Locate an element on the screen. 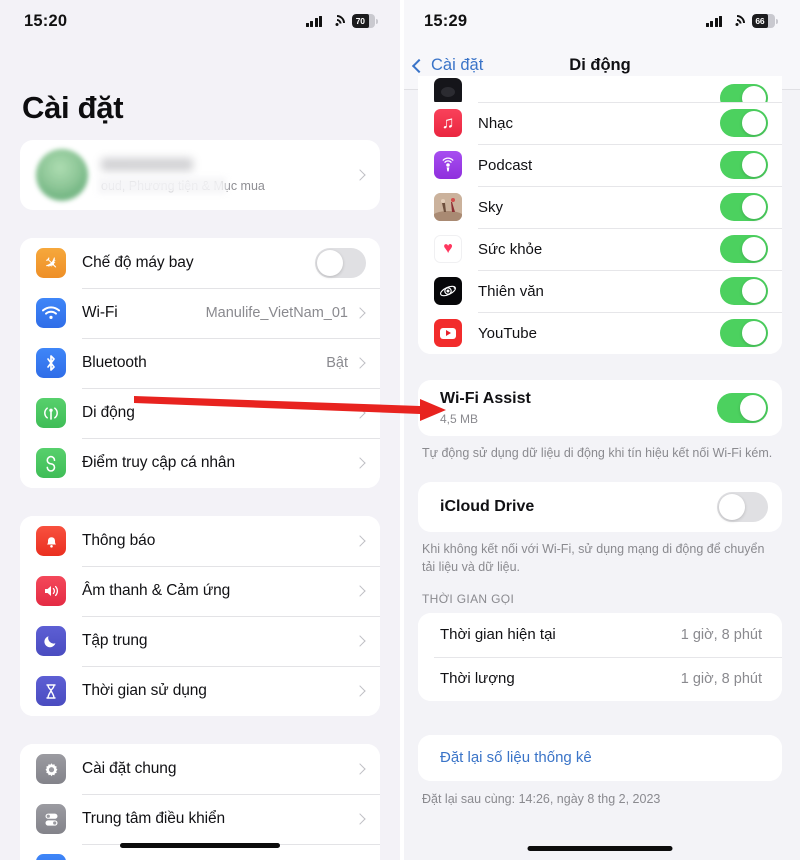  row-control-center: Trung tâm điều khiển is located at coordinates (200, 819).